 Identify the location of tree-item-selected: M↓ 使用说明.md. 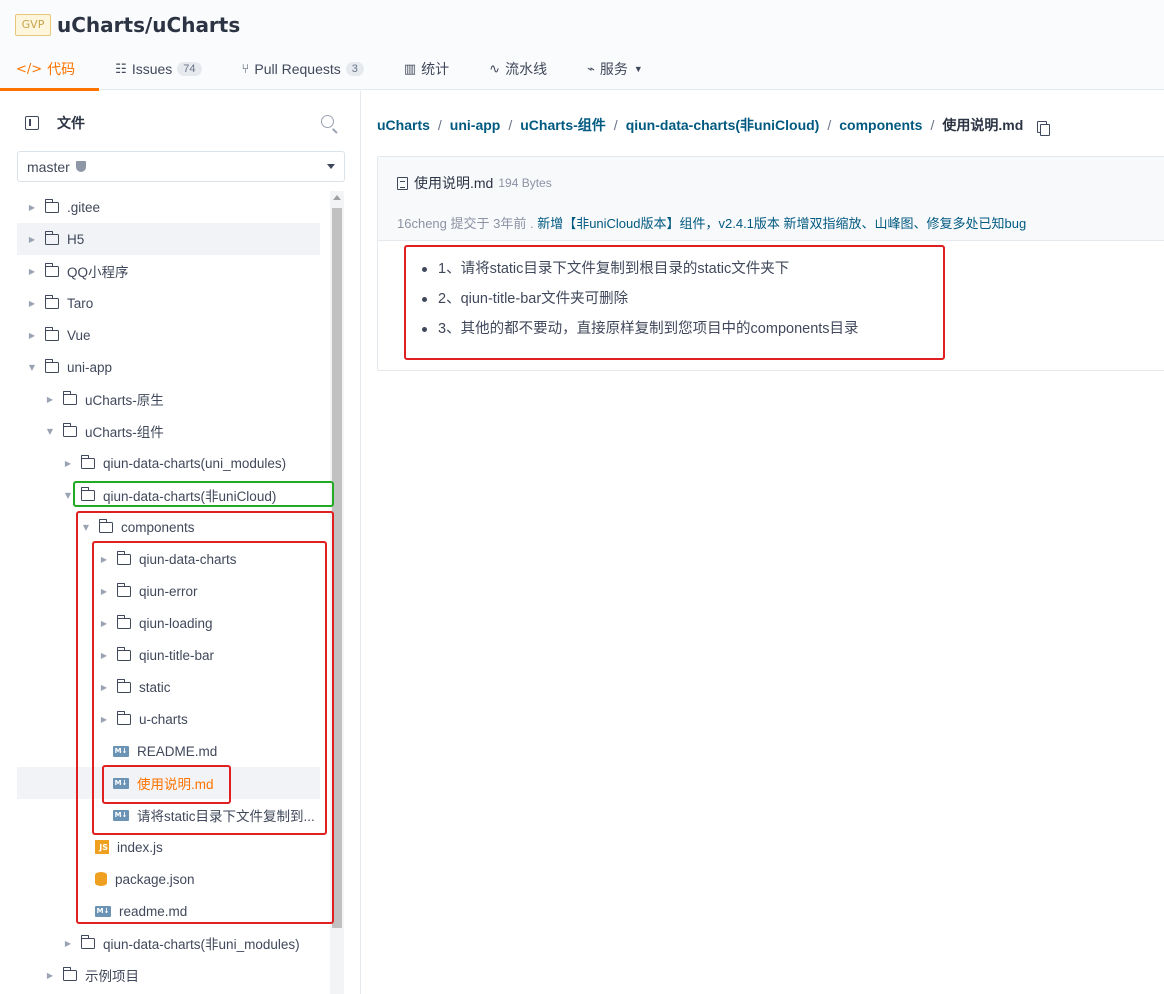
(168, 783).